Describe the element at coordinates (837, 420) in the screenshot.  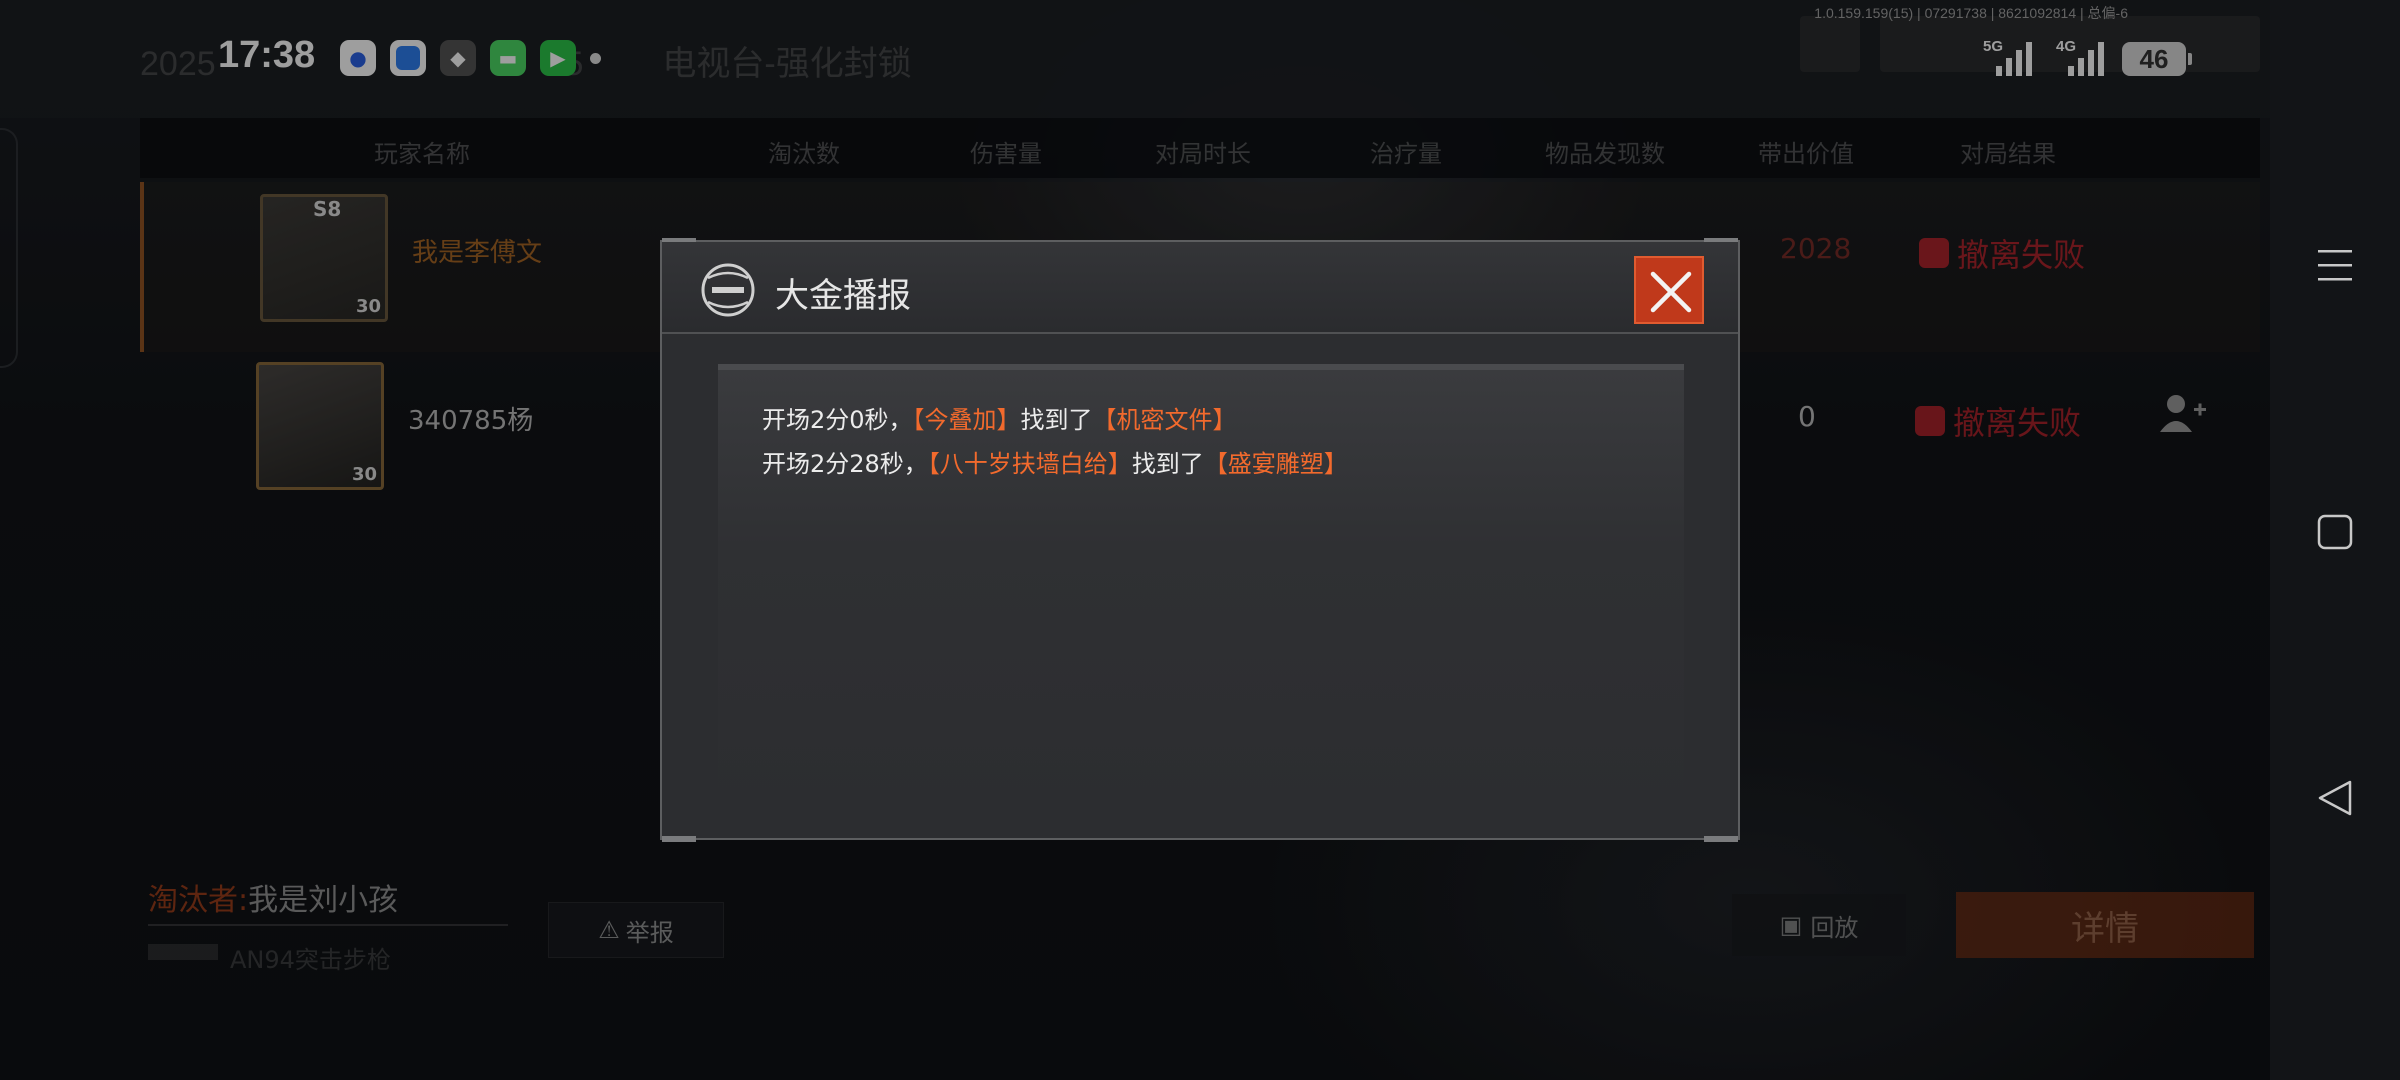
I see `message-time: 开场2分0秒，` at that location.